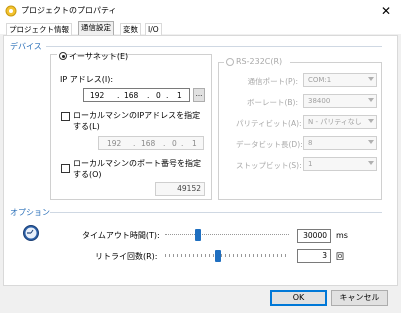  What do you see at coordinates (340, 256) in the screenshot?
I see `retry-unit: 回` at bounding box center [340, 256].